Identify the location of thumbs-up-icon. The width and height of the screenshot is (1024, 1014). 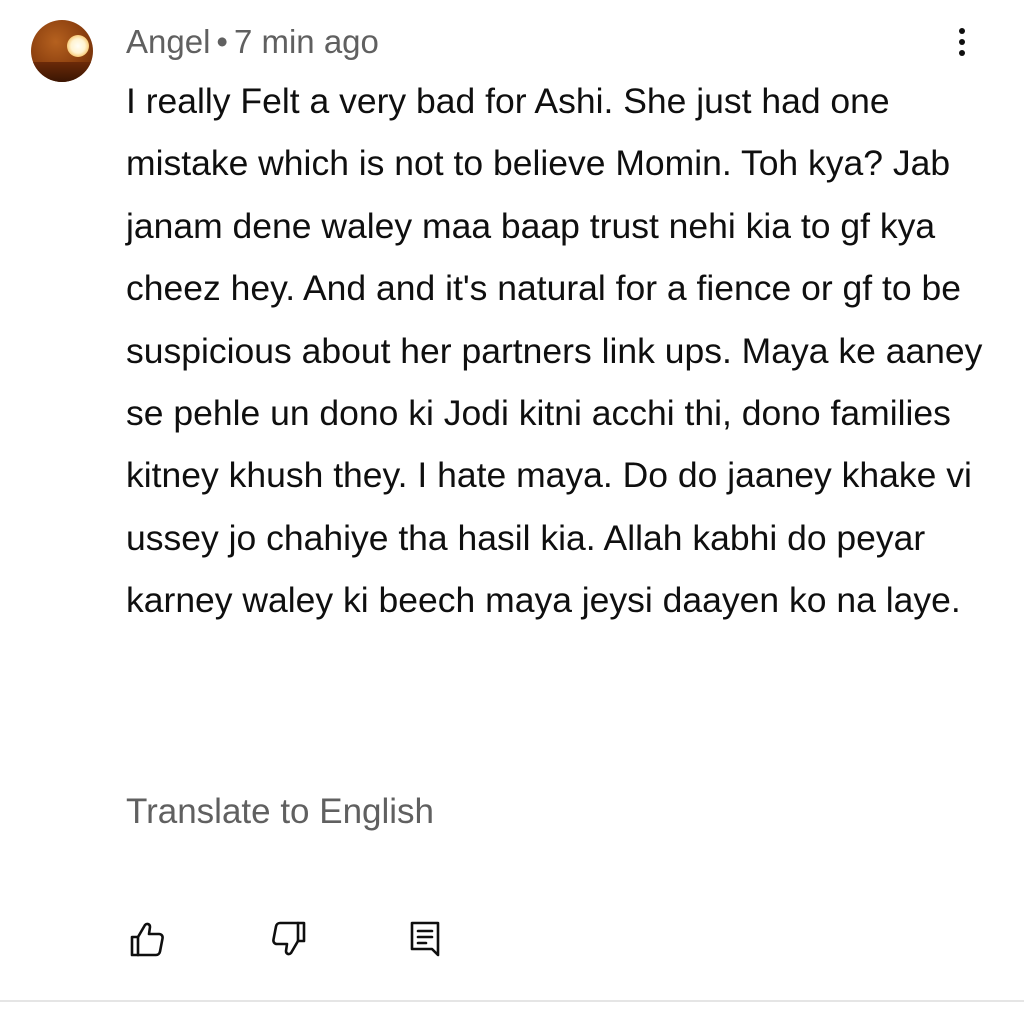
(147, 939).